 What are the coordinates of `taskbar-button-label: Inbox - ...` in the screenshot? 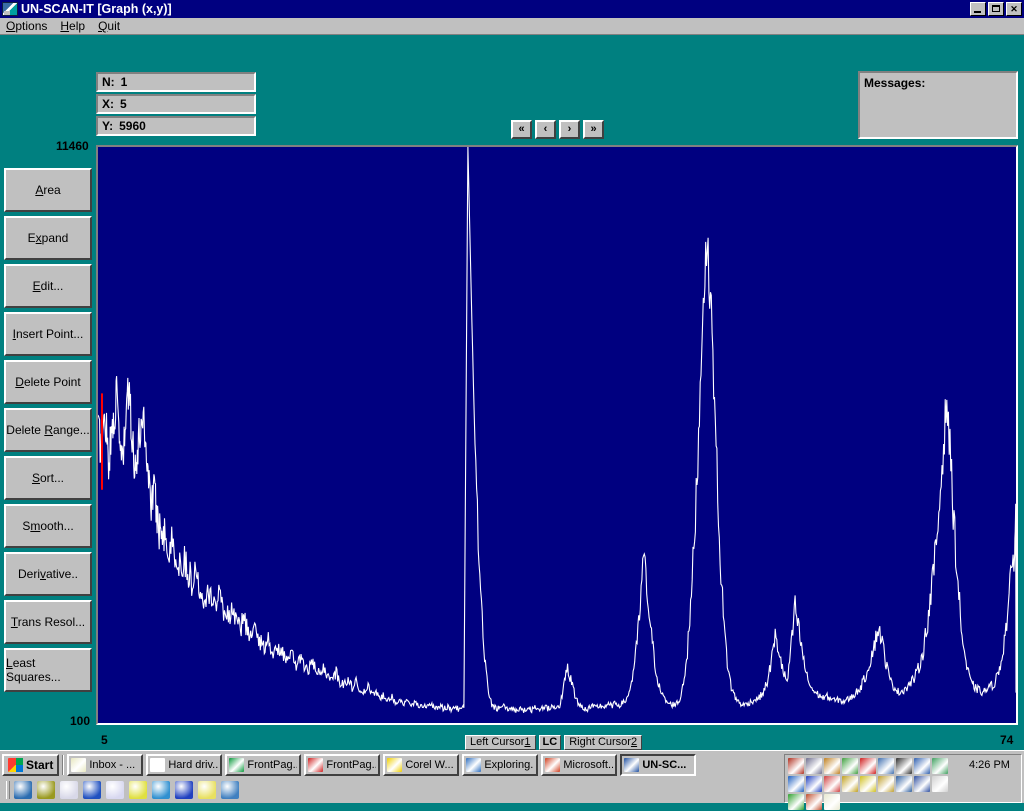 It's located at (112, 765).